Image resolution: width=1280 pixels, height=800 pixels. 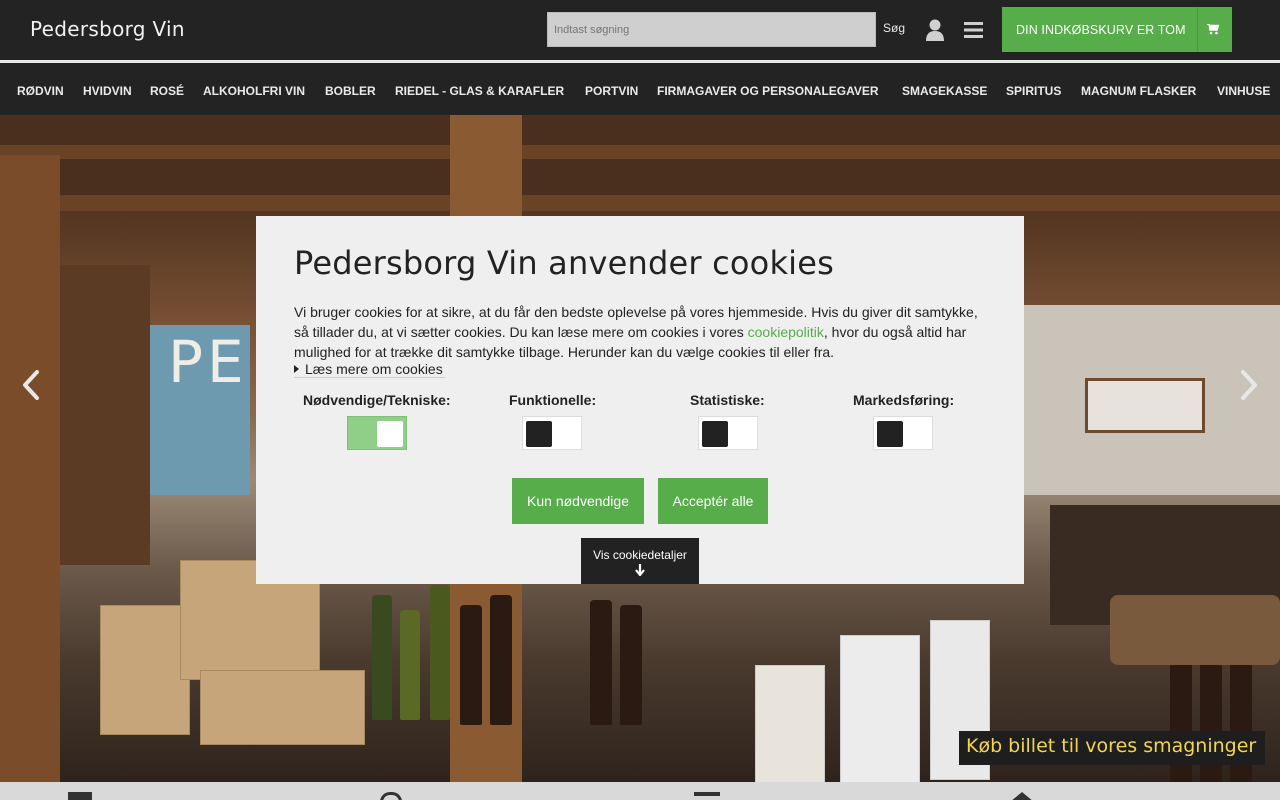 I want to click on clock-icon, so click(x=391, y=796).